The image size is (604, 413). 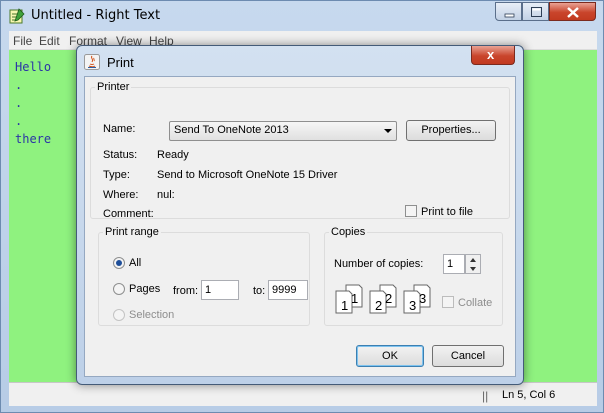 I want to click on collate-checkbox, so click(x=448, y=302).